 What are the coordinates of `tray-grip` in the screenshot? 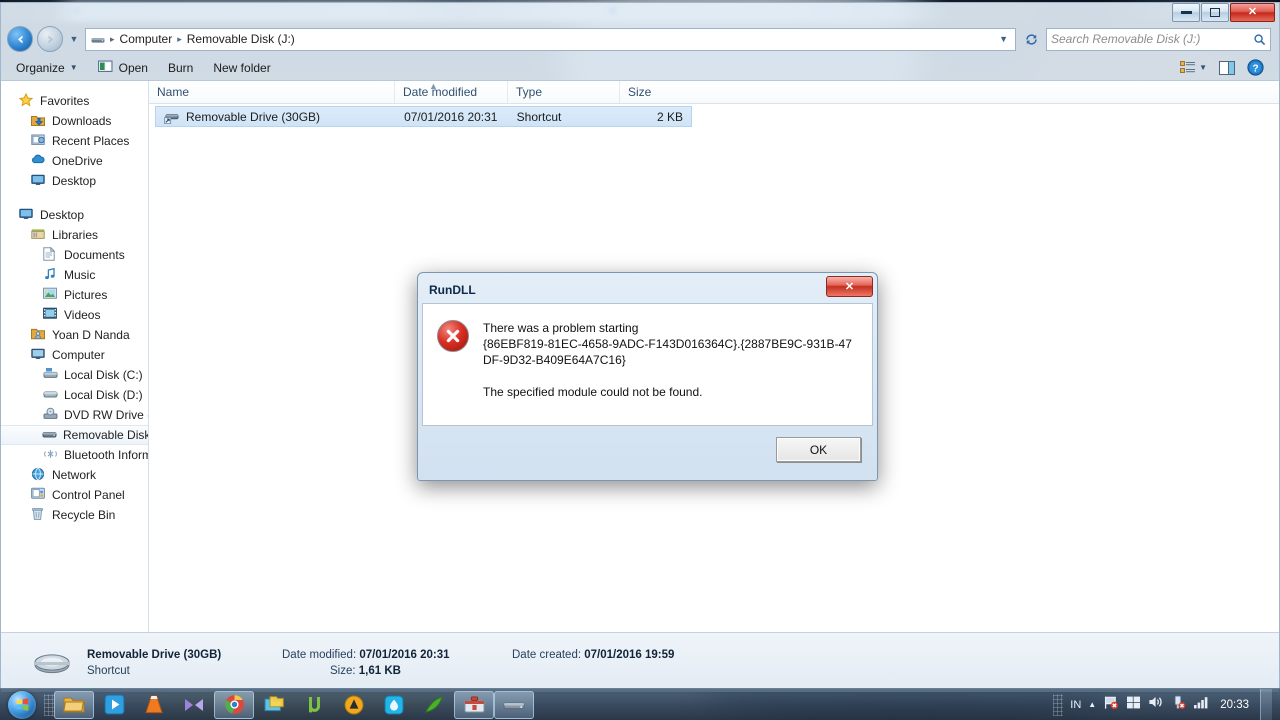 It's located at (1058, 704).